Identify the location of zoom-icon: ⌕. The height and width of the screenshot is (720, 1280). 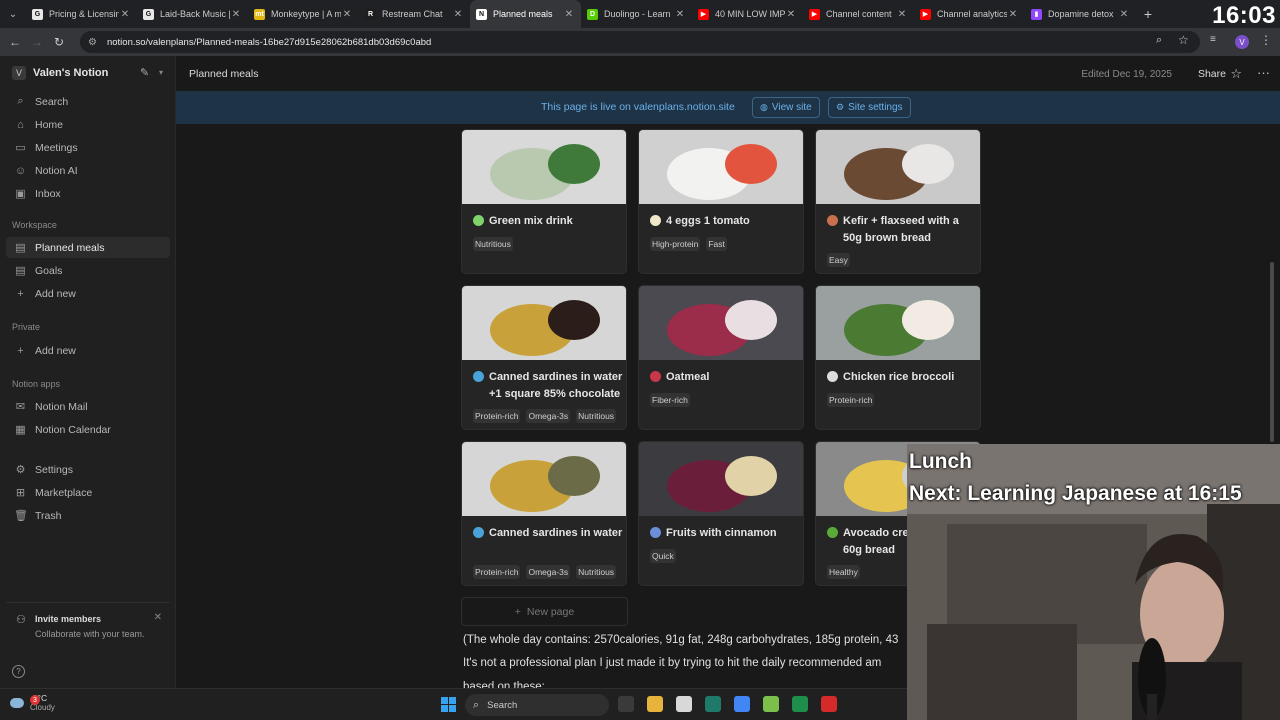
(1159, 40).